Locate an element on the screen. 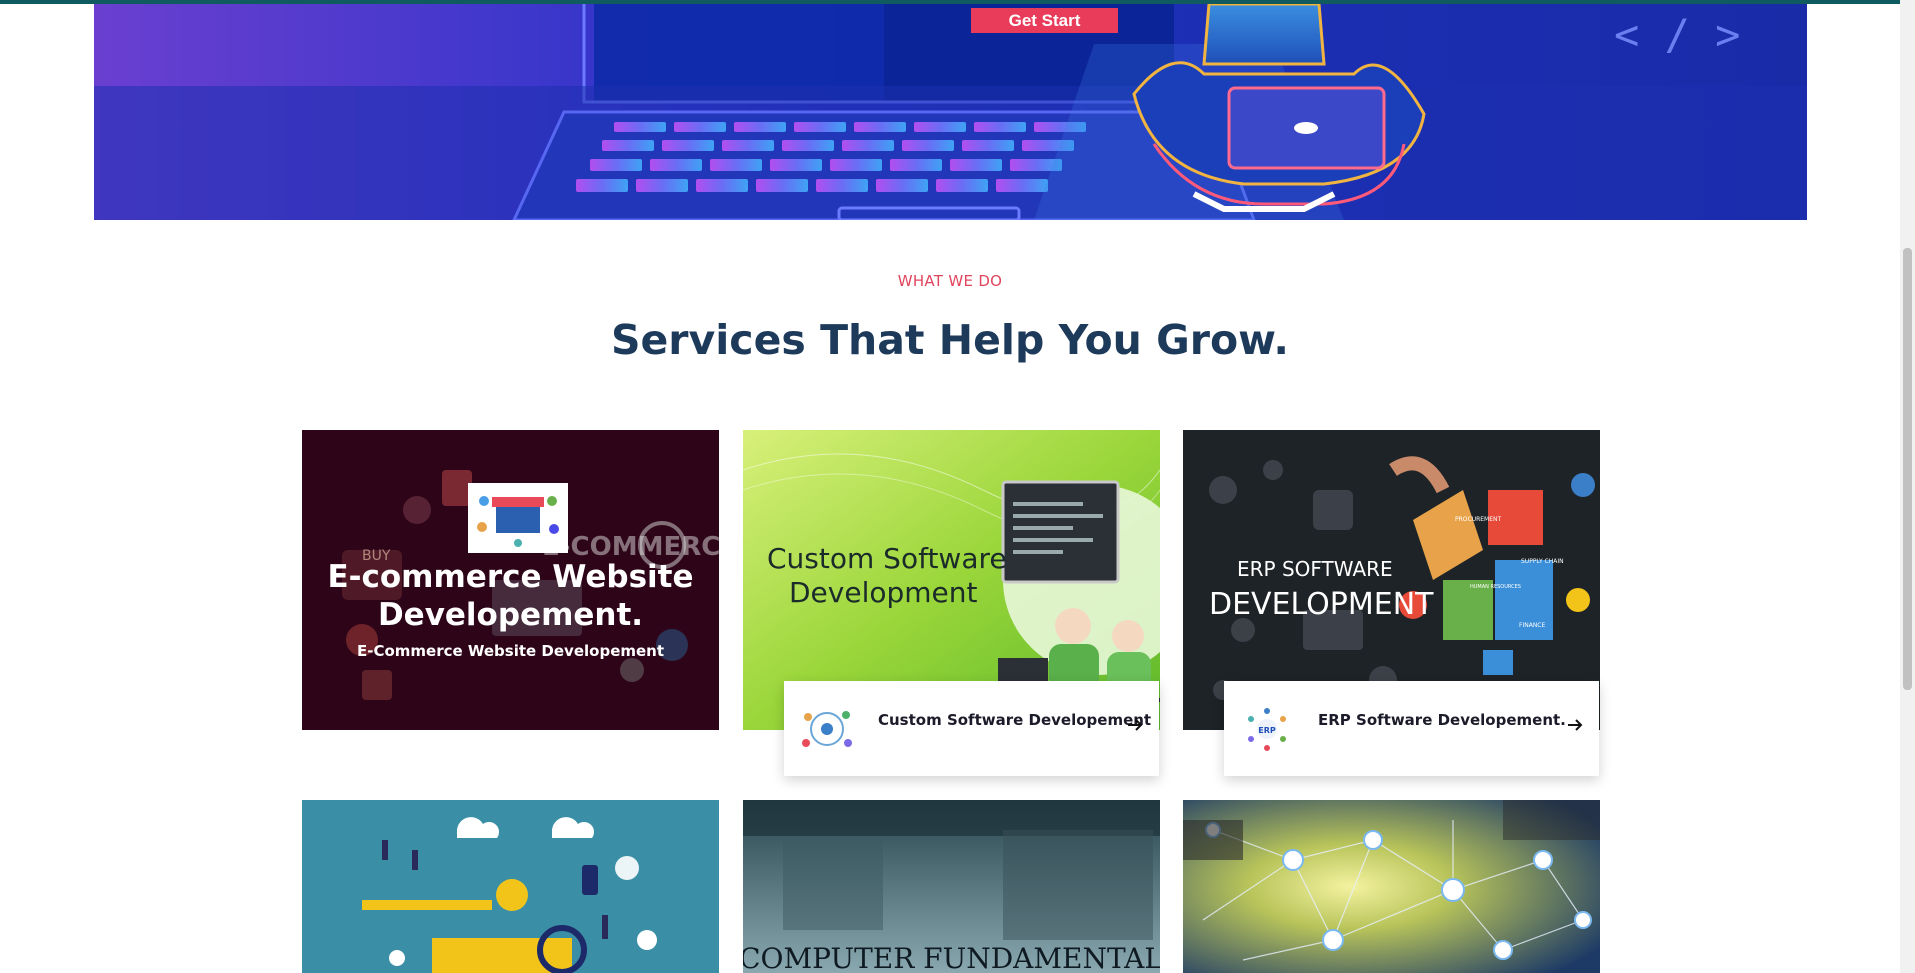  erp-puzzle-label-supply-chain: SUPPLY CHAIN is located at coordinates (1542, 561).